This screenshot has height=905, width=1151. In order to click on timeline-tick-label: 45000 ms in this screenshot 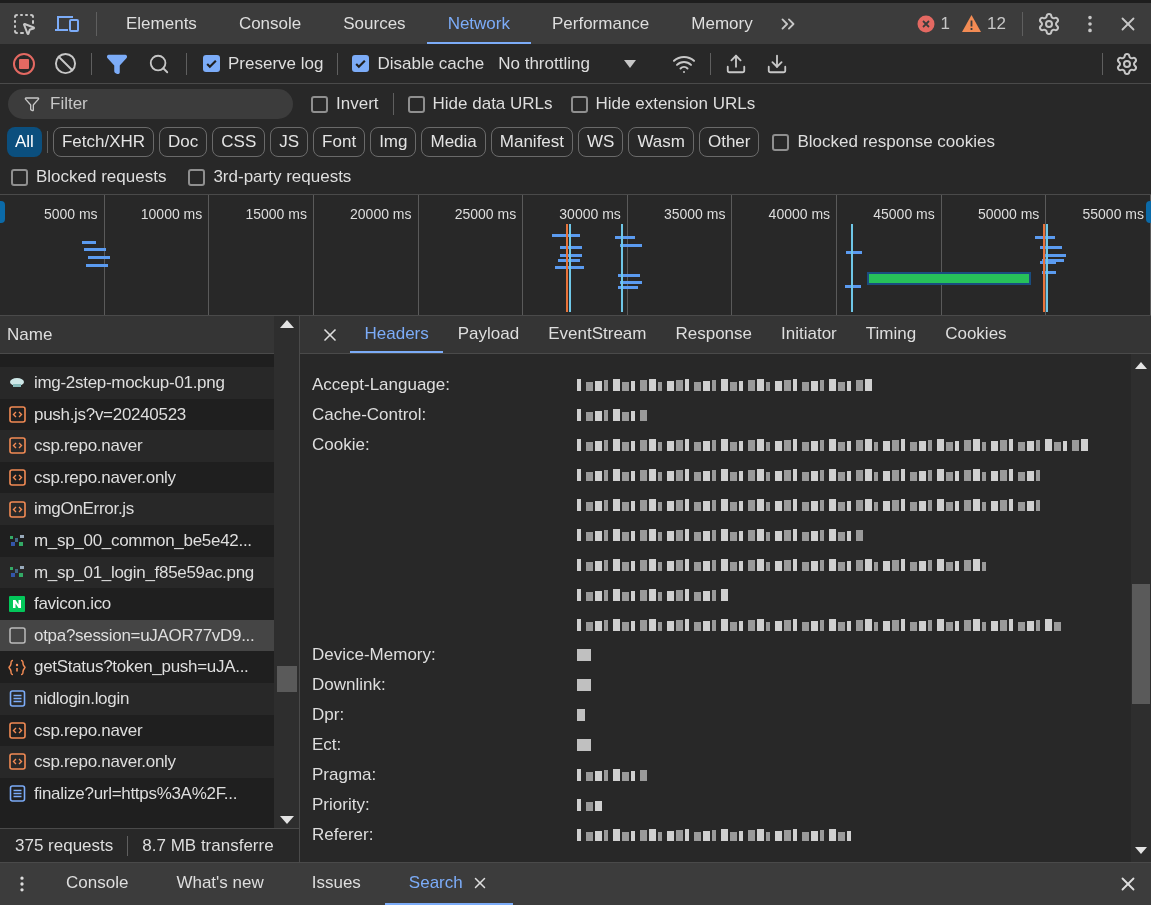, I will do `click(904, 214)`.